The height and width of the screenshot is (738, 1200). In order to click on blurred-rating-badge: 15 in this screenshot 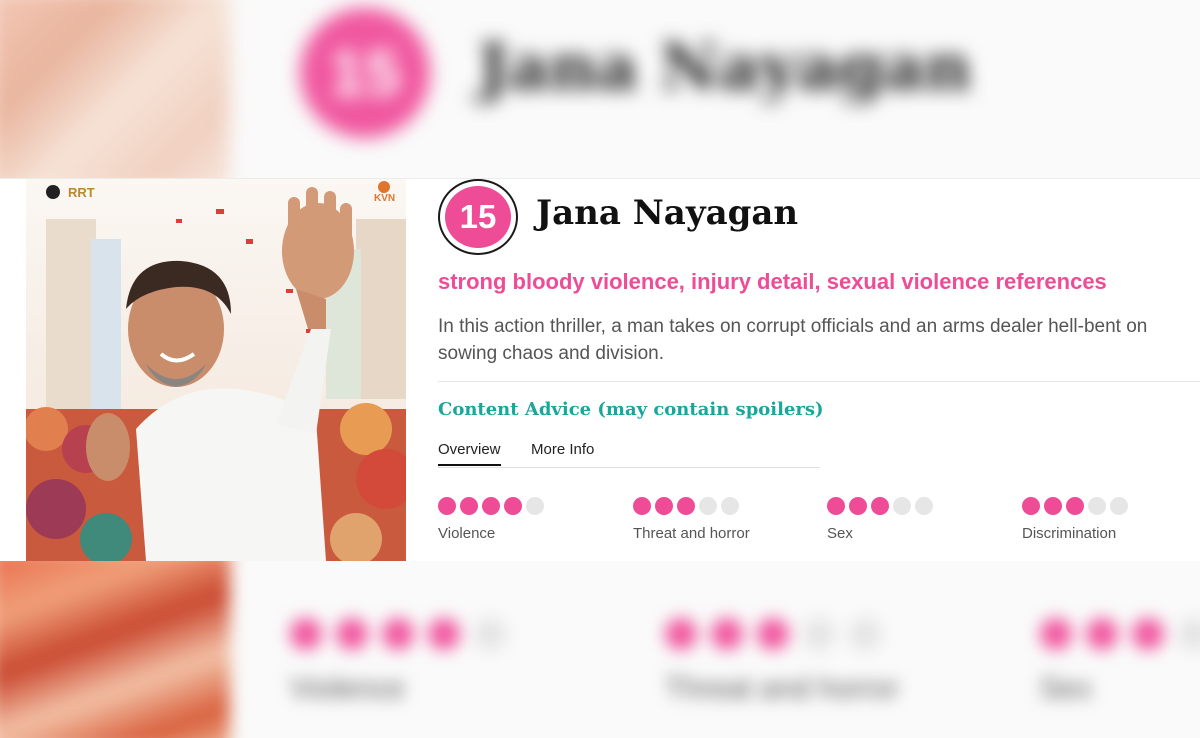, I will do `click(365, 73)`.